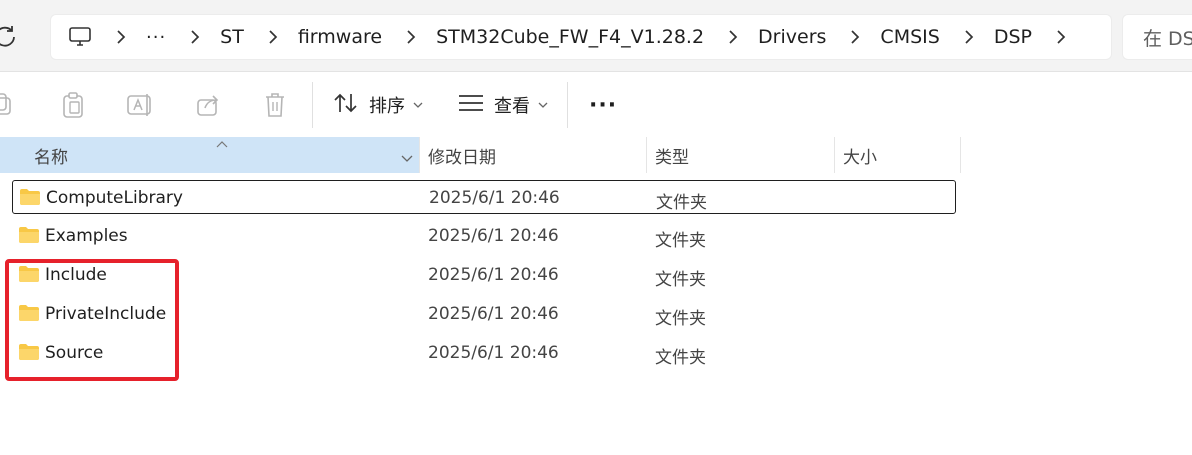  I want to click on sort-label: 排序, so click(387, 106).